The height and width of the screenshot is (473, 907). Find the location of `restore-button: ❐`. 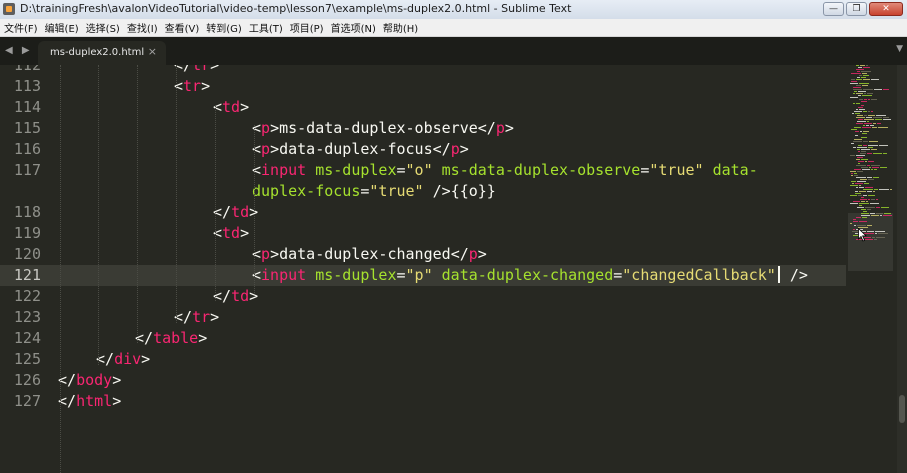

restore-button: ❐ is located at coordinates (856, 9).